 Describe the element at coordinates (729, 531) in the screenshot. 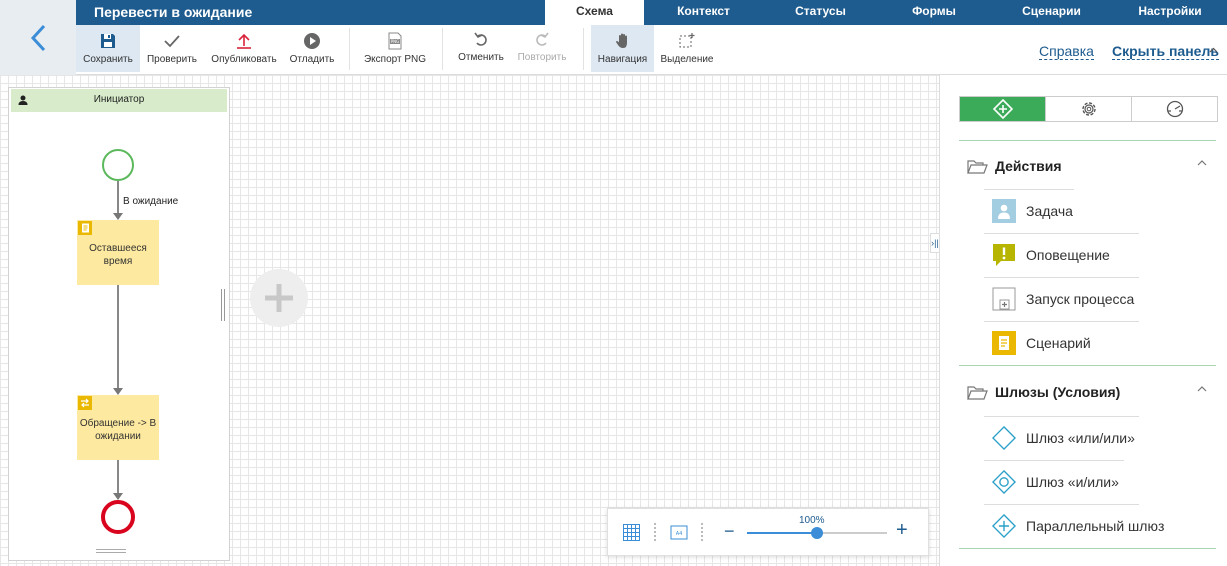

I see `zoom-out-button: −` at that location.